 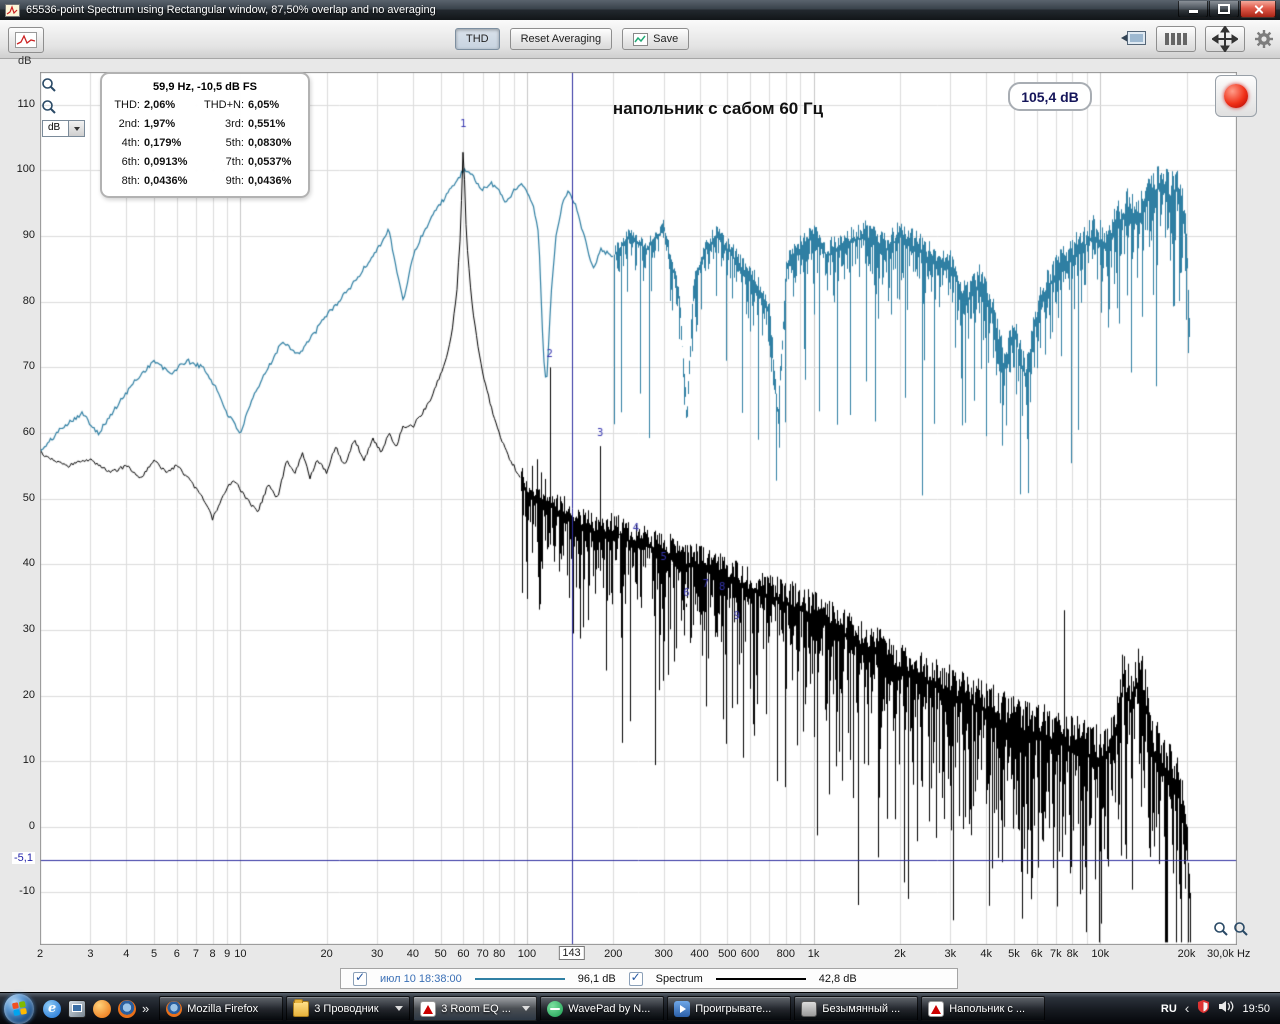 What do you see at coordinates (596, 978) in the screenshot?
I see `rta-level-value: 96,1 dB` at bounding box center [596, 978].